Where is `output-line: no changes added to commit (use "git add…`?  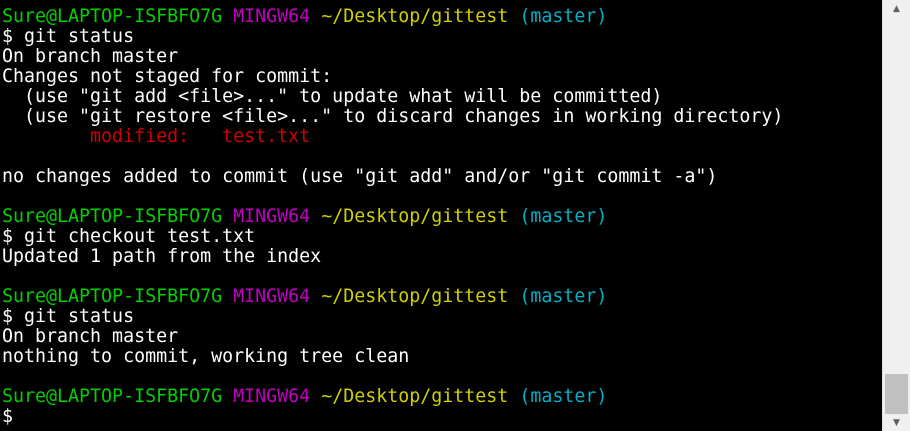 output-line: no changes added to commit (use "git add… is located at coordinates (360, 176).